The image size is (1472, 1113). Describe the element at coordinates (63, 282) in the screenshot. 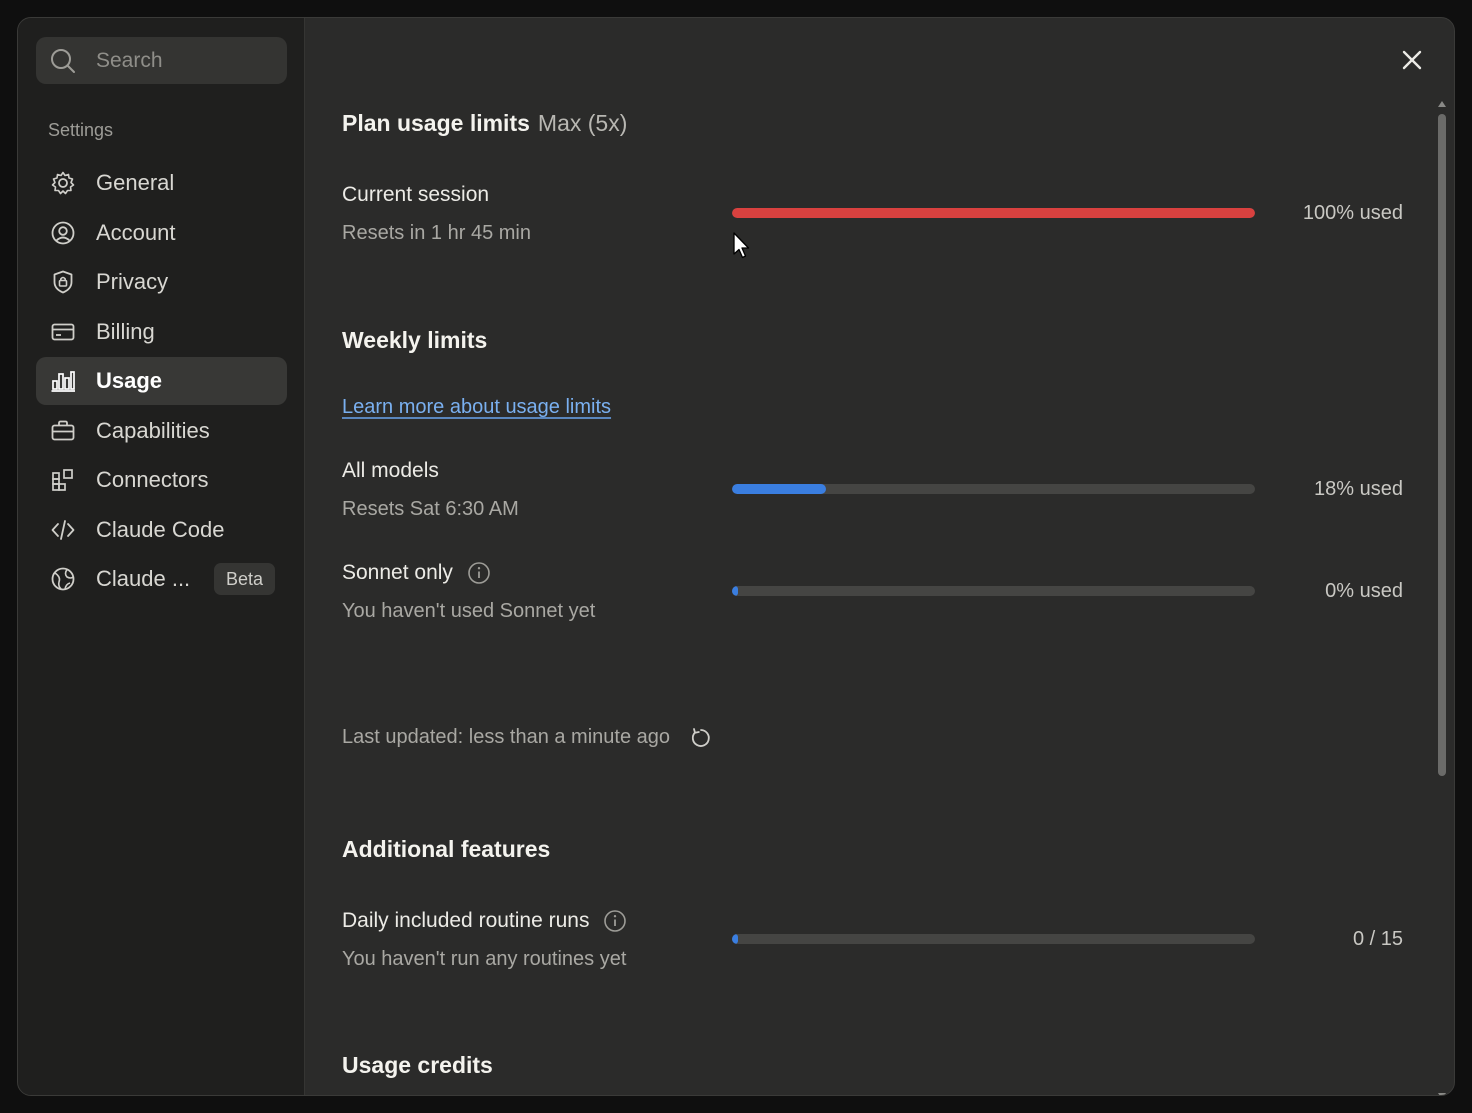

I see `shield-lock-icon` at that location.